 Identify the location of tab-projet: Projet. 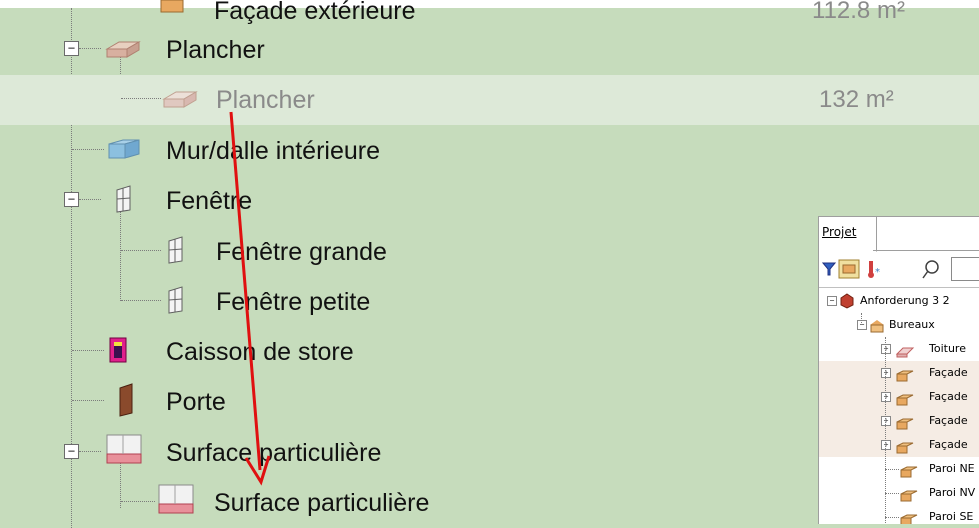
(848, 234).